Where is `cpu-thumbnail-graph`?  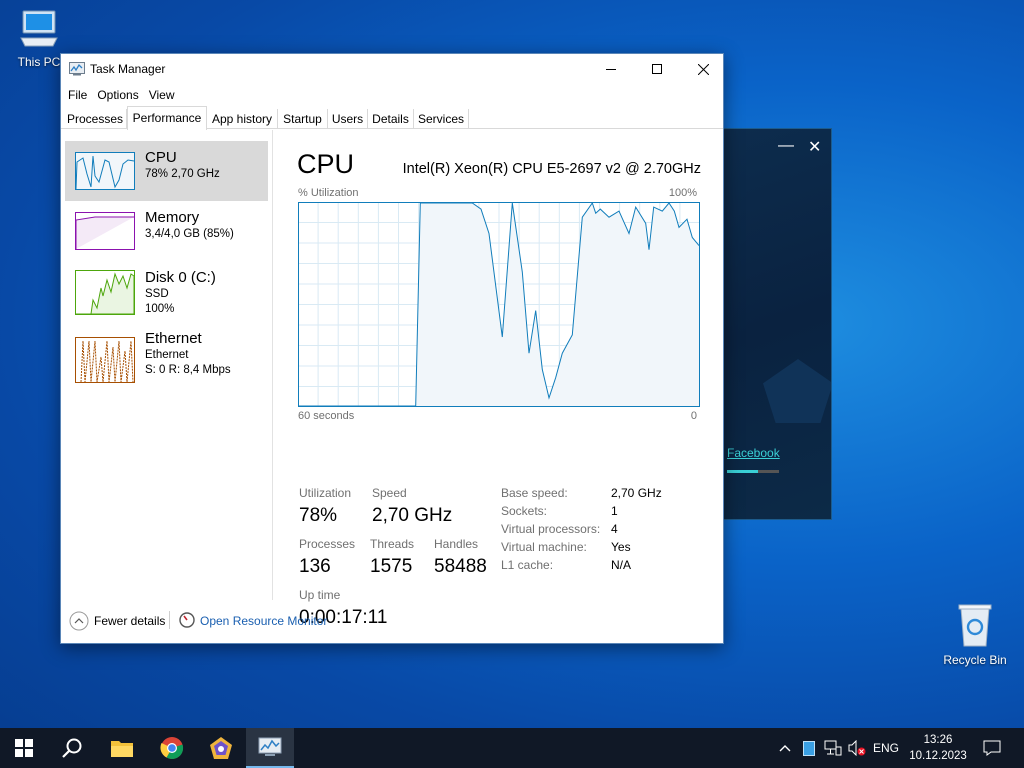 cpu-thumbnail-graph is located at coordinates (105, 171).